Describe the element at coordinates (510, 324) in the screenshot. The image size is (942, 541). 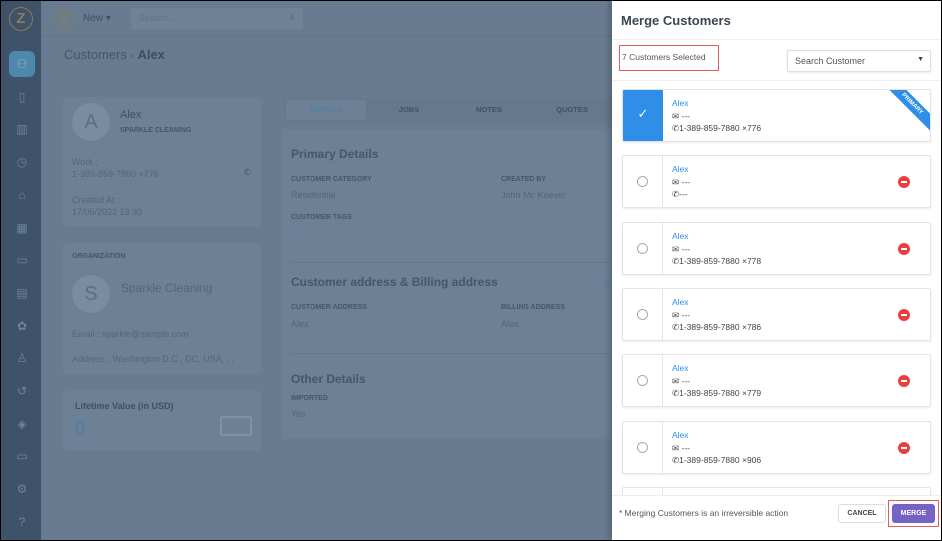
I see `billing-address-value: Alex` at that location.